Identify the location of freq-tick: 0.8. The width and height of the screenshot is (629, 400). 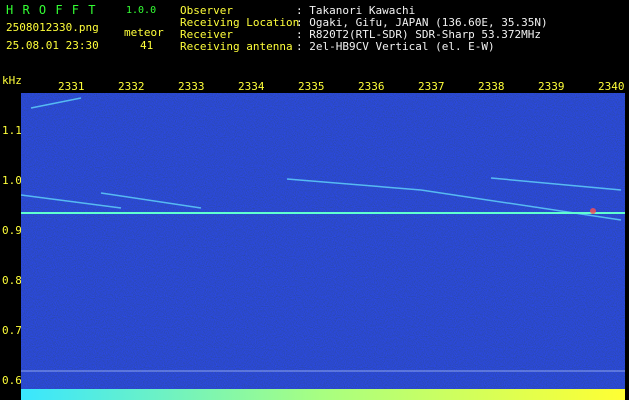
(12, 280).